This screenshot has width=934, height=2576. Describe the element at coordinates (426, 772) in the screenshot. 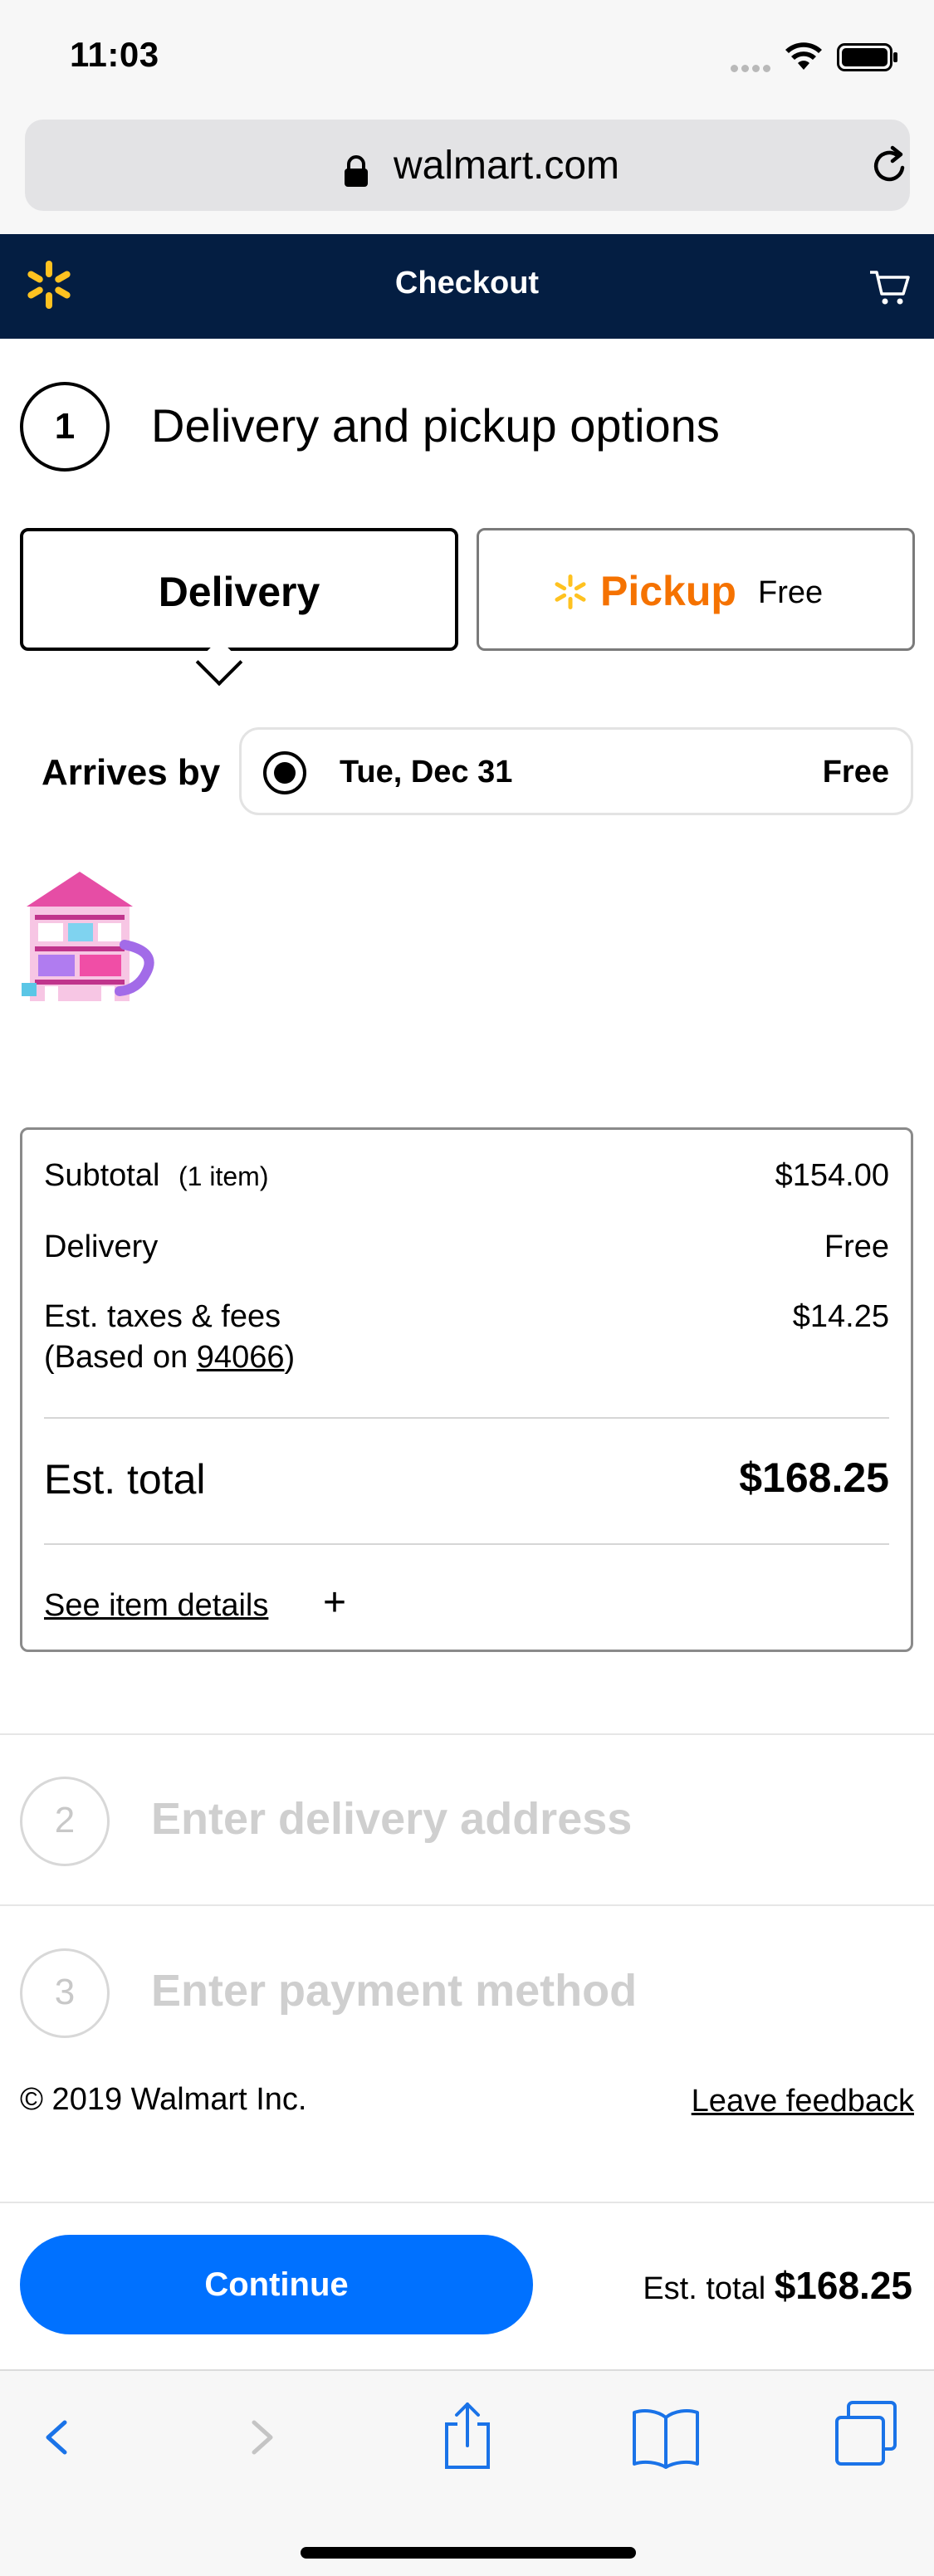

I see `delivery-date: Tue, Dec 31` at that location.